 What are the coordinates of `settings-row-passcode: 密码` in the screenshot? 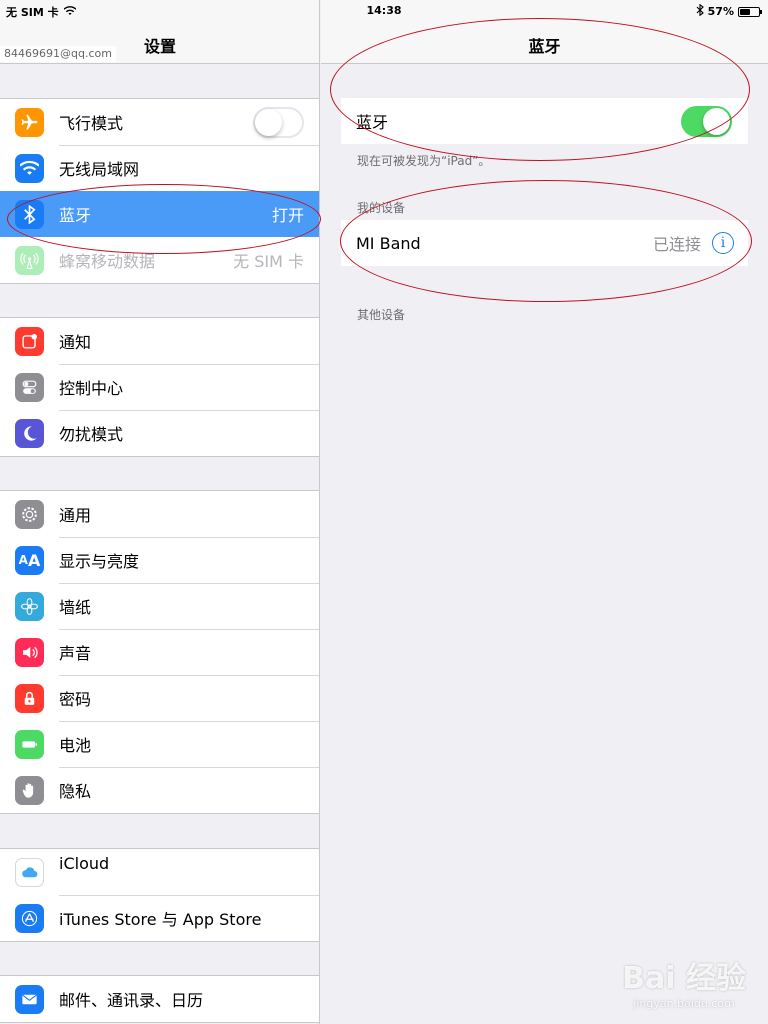 It's located at (159, 698).